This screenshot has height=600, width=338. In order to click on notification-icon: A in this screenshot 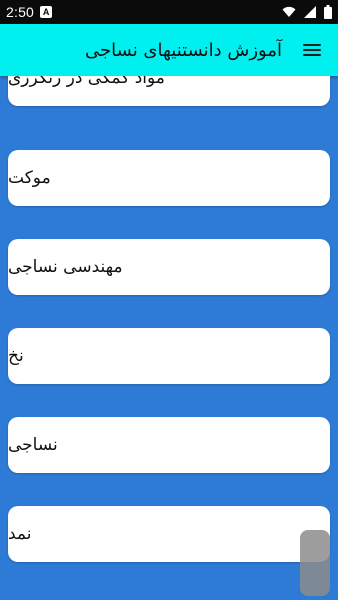, I will do `click(46, 12)`.